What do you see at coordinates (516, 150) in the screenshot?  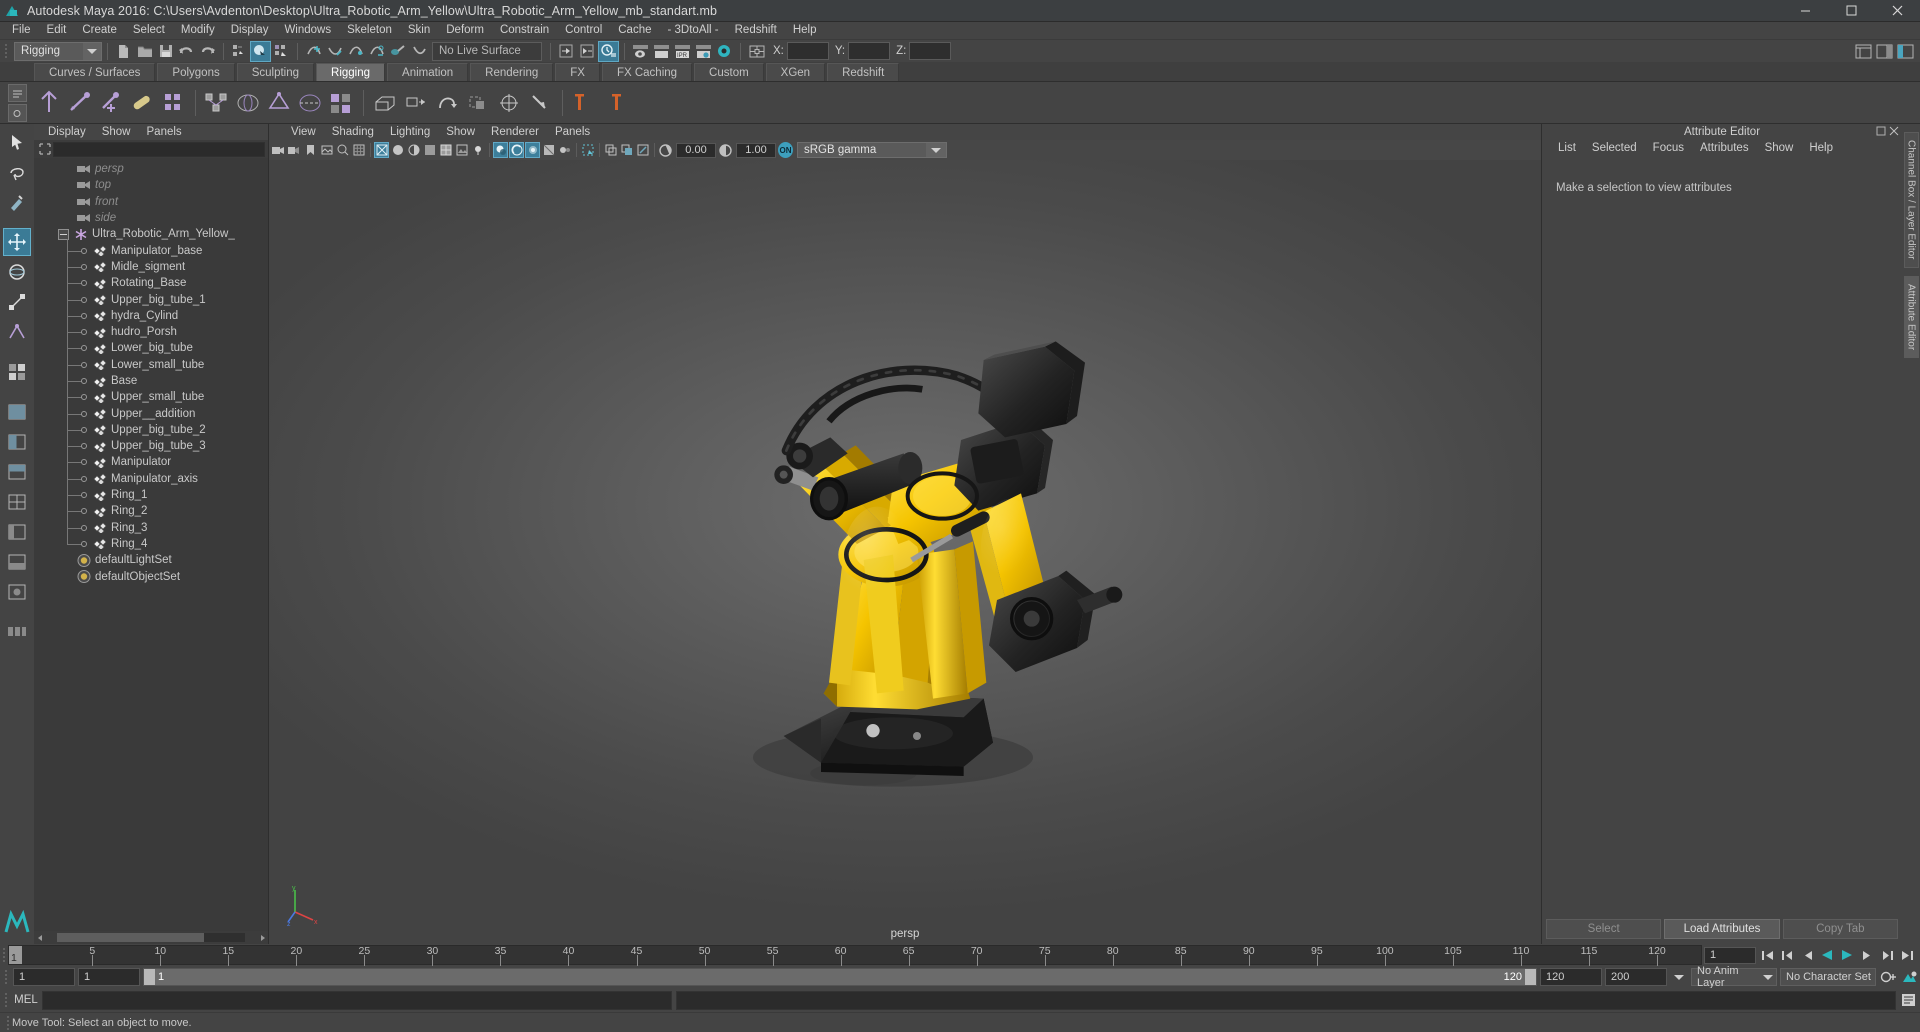 I see `screen-space-ao-icon` at bounding box center [516, 150].